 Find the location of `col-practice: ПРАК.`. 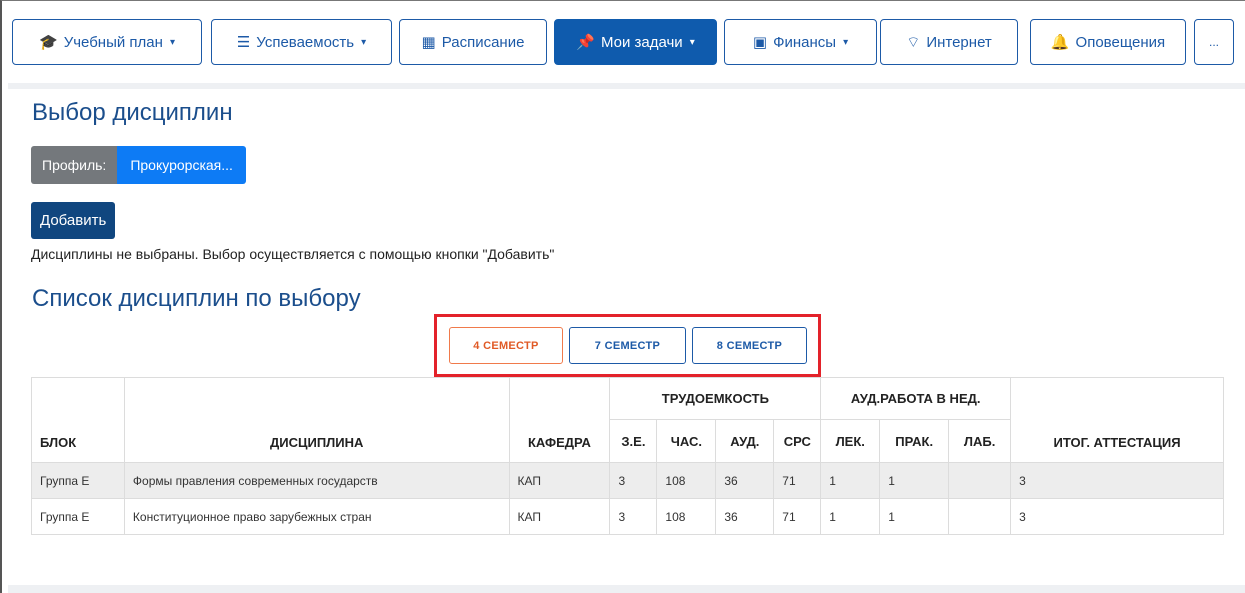

col-practice: ПРАК. is located at coordinates (914, 441).